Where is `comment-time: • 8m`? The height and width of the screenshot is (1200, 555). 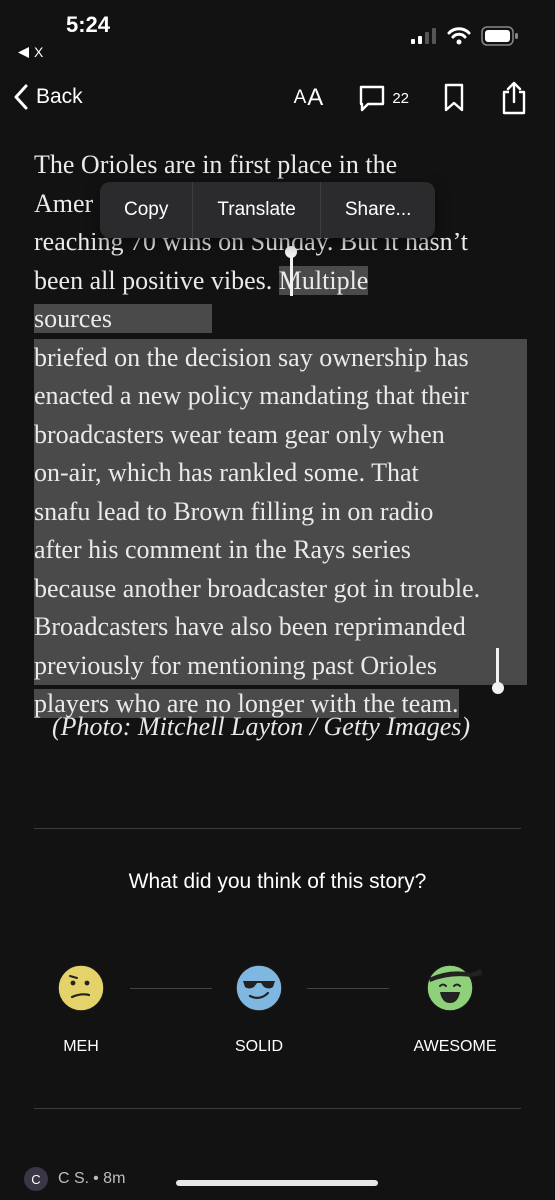
comment-time: • 8m is located at coordinates (109, 1178).